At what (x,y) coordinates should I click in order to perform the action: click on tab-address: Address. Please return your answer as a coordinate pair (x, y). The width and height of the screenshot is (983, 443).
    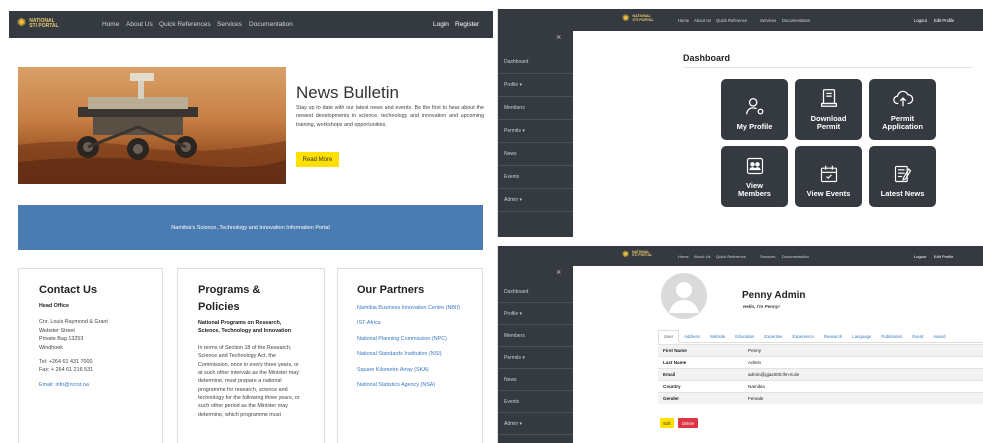
    Looking at the image, I should click on (692, 336).